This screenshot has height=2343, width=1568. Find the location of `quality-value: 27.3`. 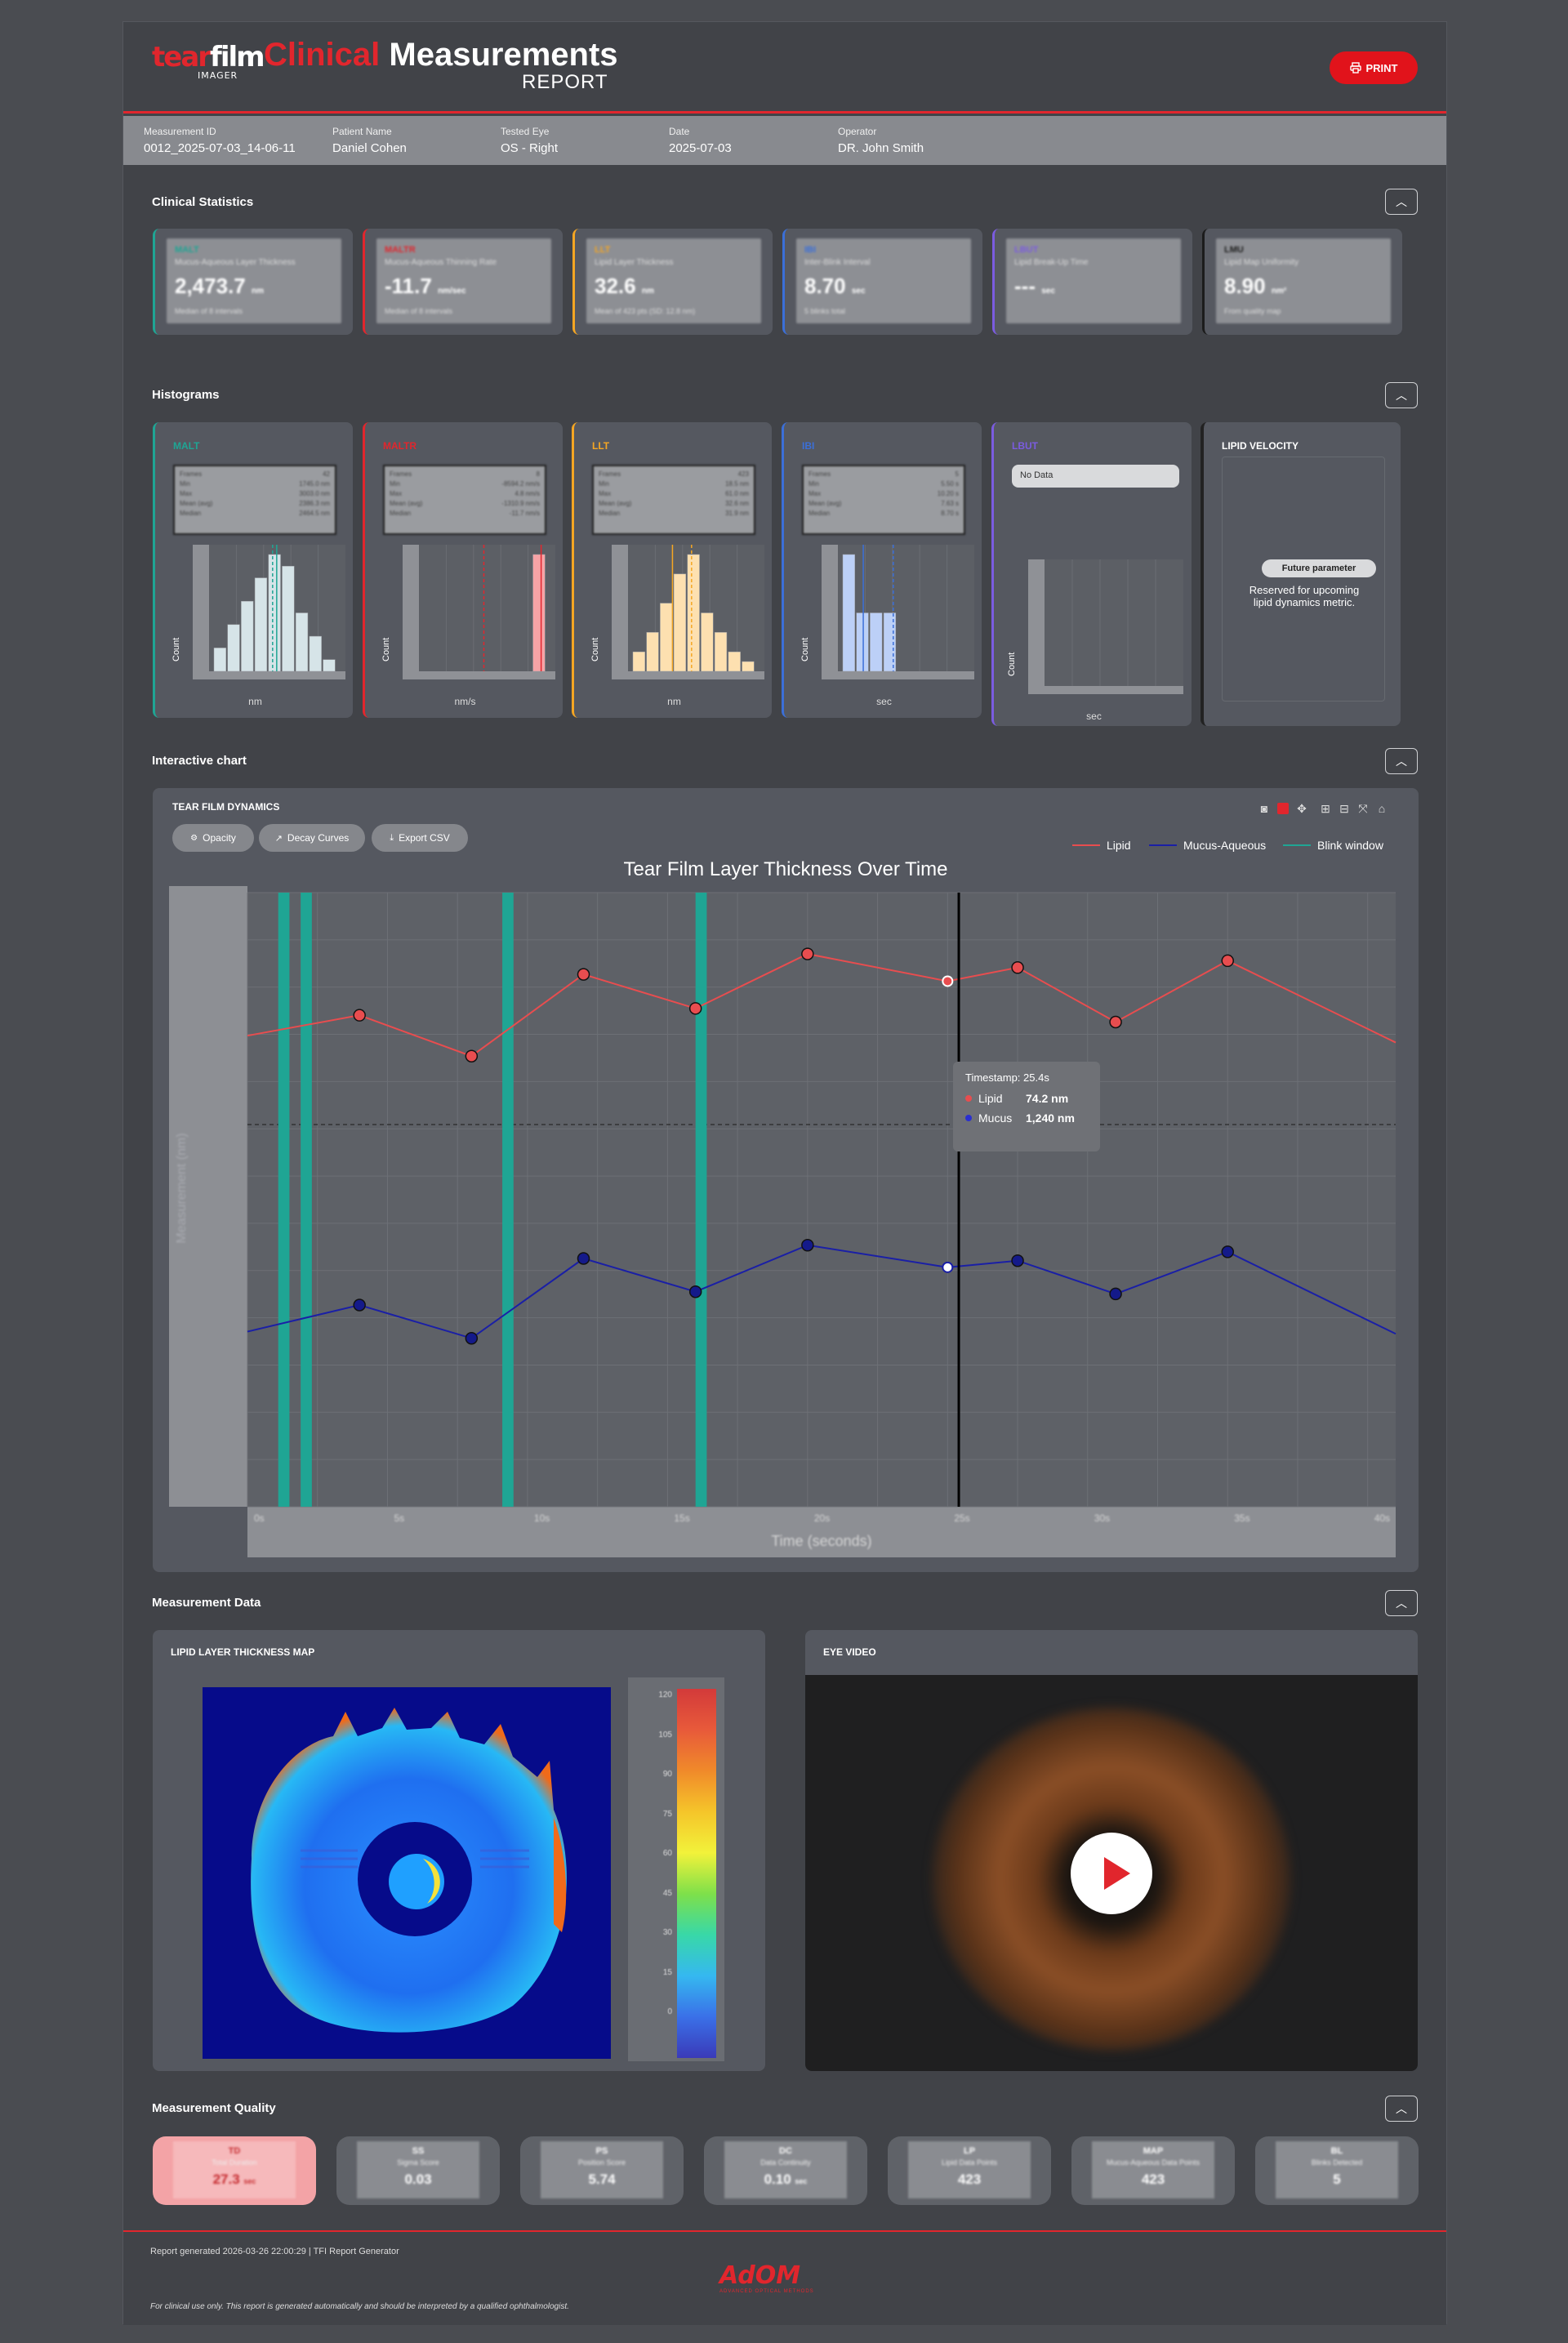

quality-value: 27.3 is located at coordinates (226, 2180).